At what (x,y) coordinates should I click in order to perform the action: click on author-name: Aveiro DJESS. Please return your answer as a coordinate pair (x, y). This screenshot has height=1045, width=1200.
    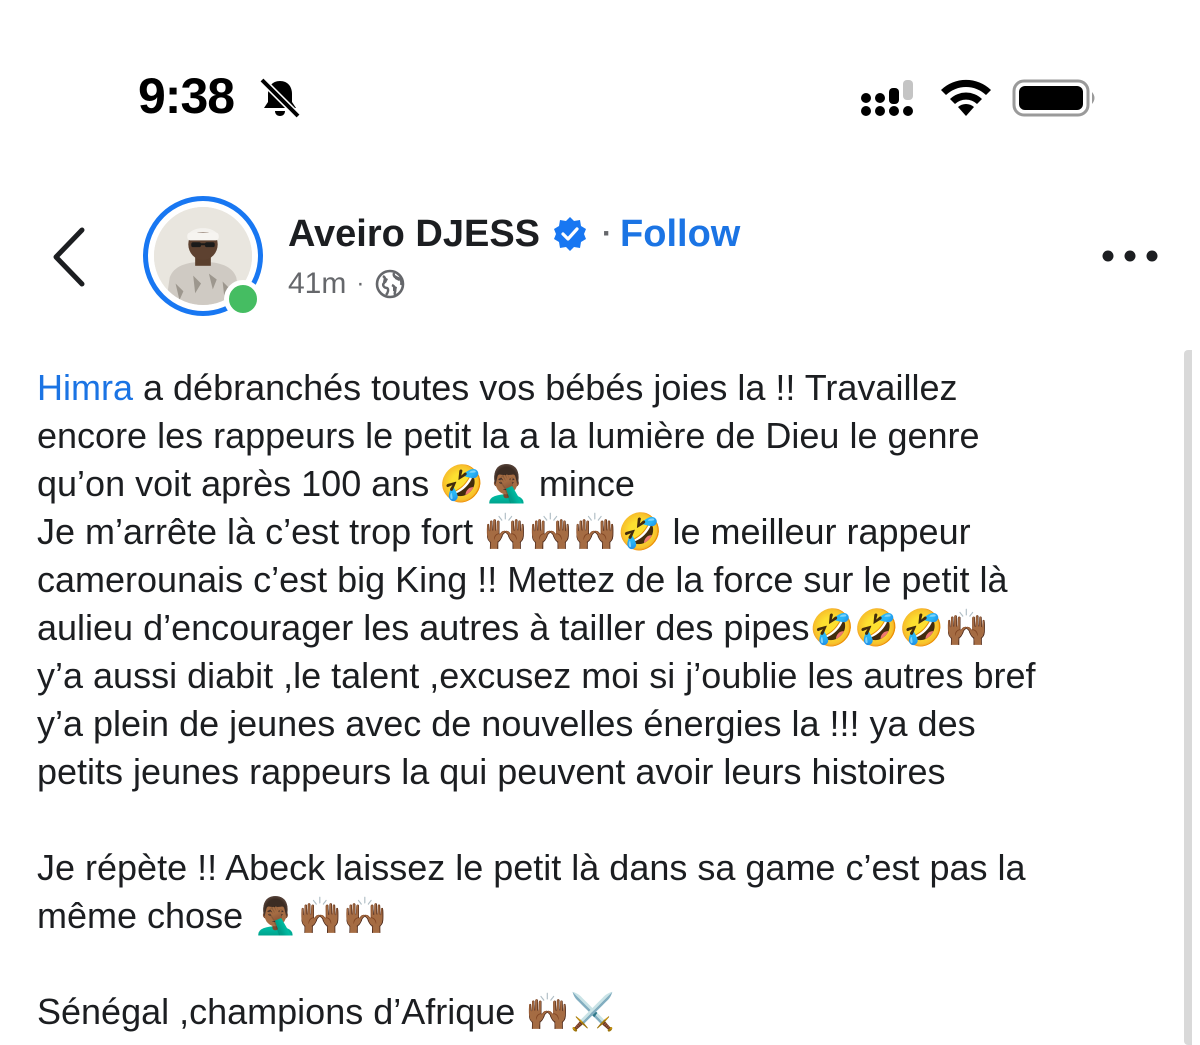
    Looking at the image, I should click on (414, 234).